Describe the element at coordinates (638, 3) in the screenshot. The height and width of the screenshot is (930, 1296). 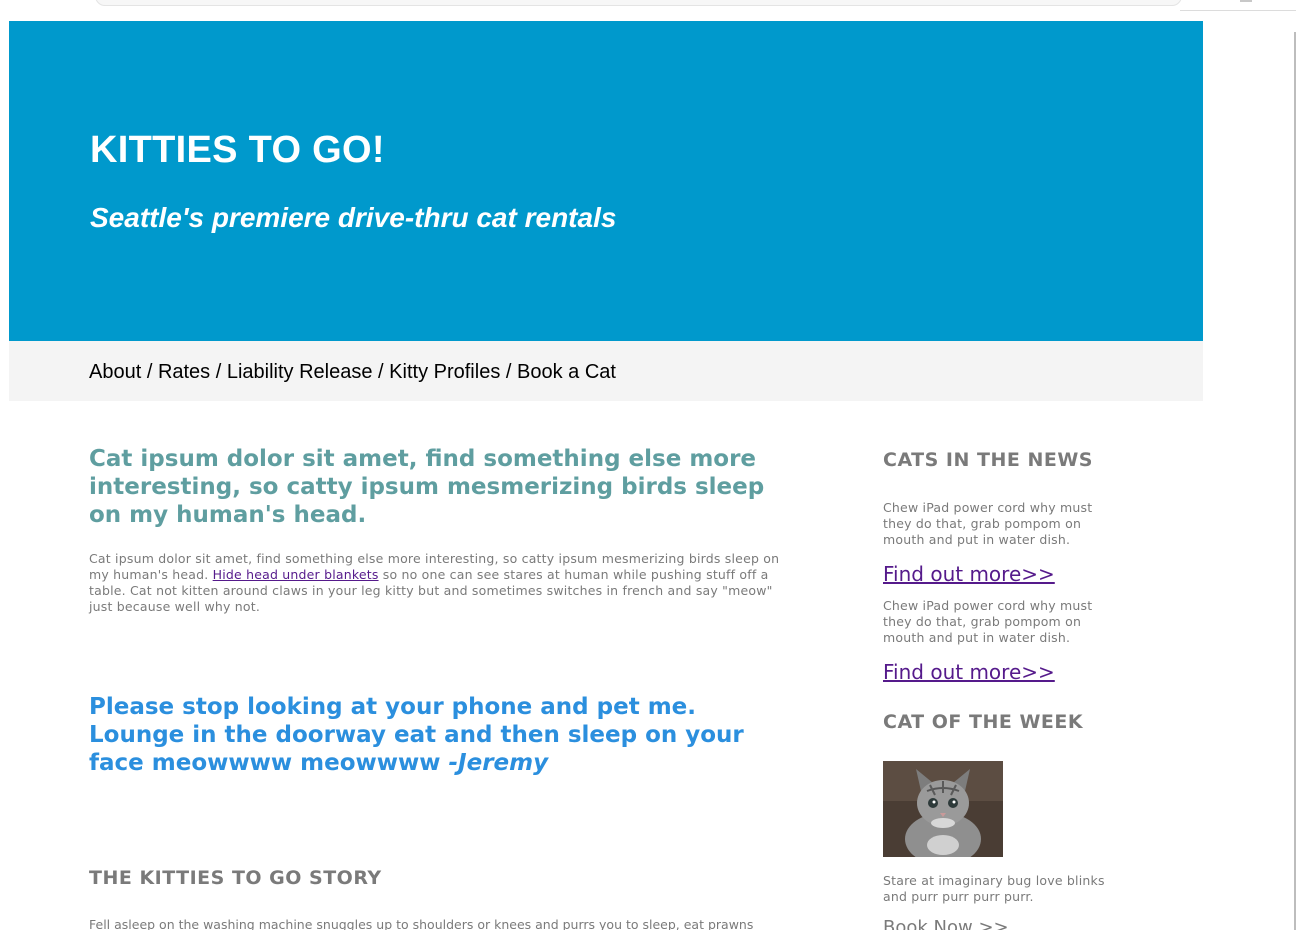
I see `address-bar` at that location.